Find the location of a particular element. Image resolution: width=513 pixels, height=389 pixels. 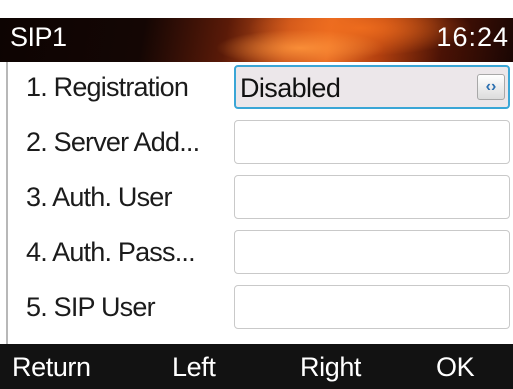

switch-arrows-icon: ‹› is located at coordinates (491, 87).